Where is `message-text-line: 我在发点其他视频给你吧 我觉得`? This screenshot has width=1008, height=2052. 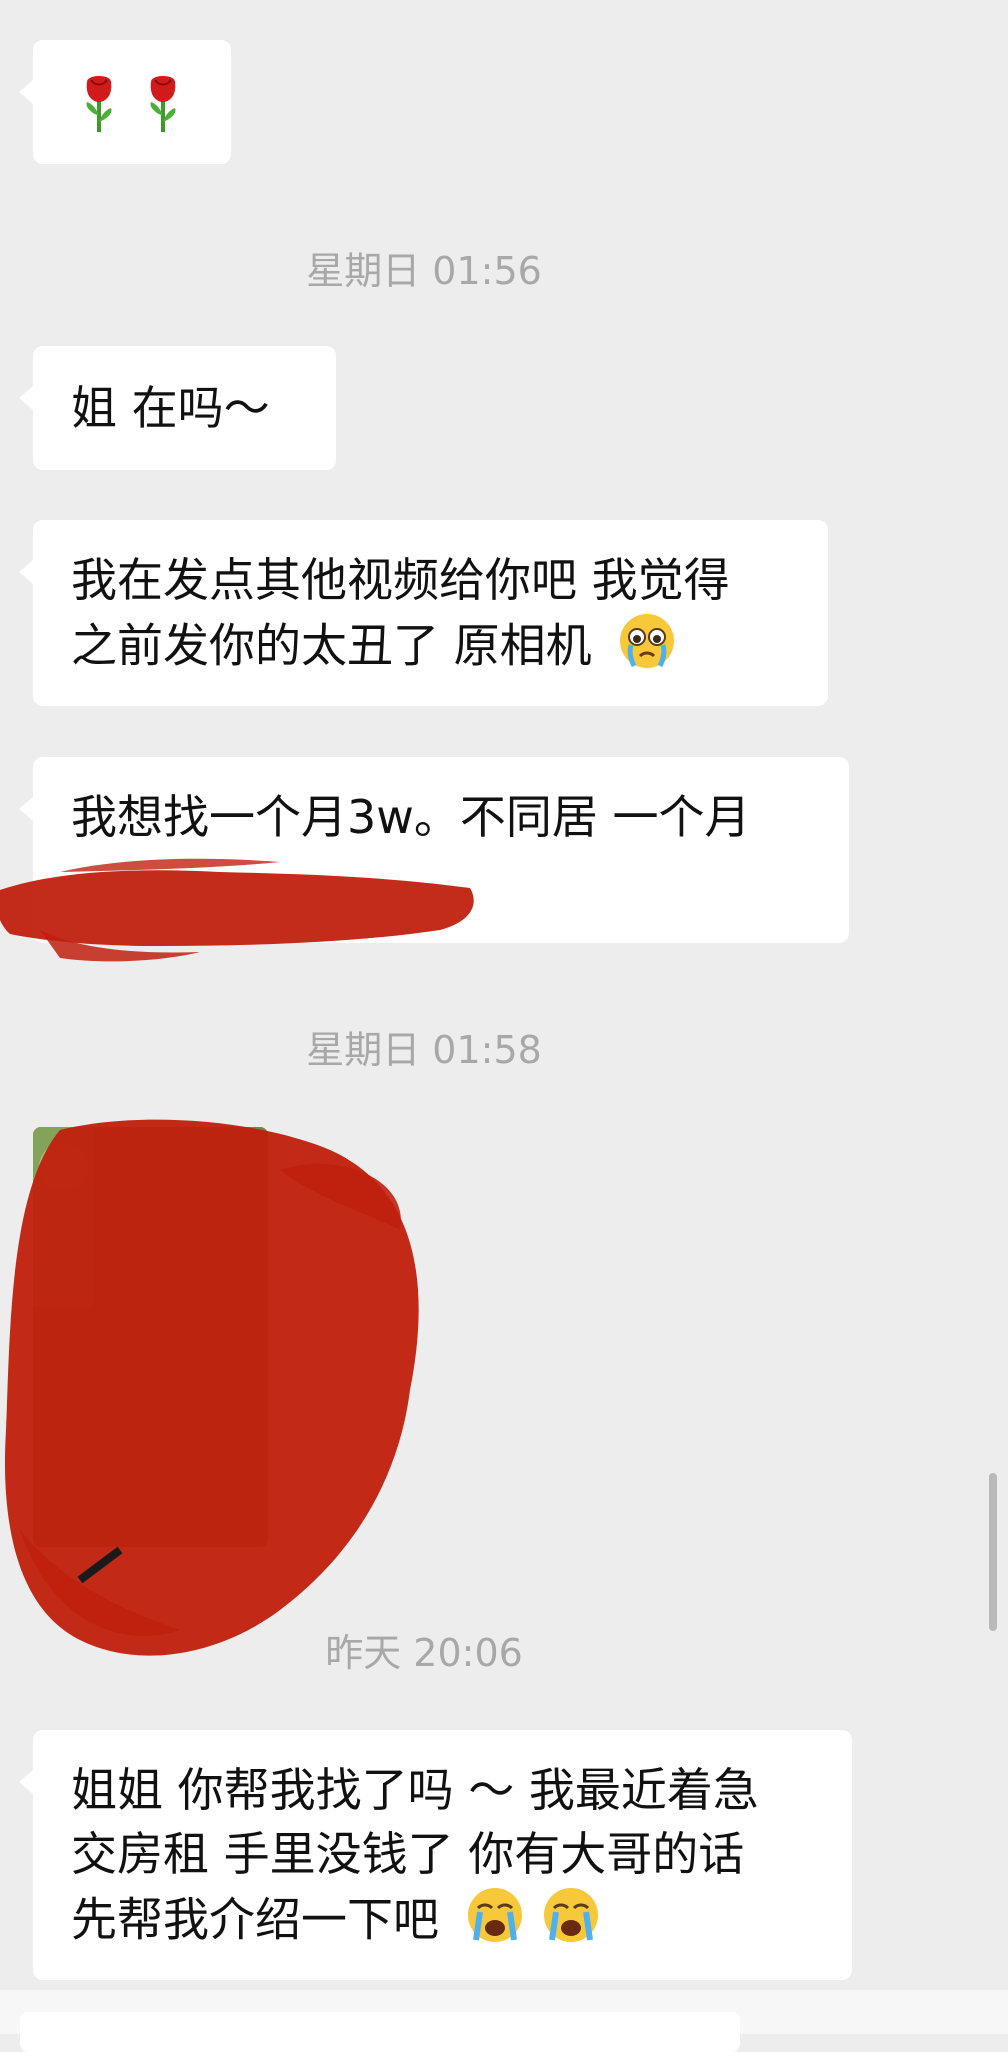 message-text-line: 我在发点其他视频给你吧 我觉得 is located at coordinates (400, 580).